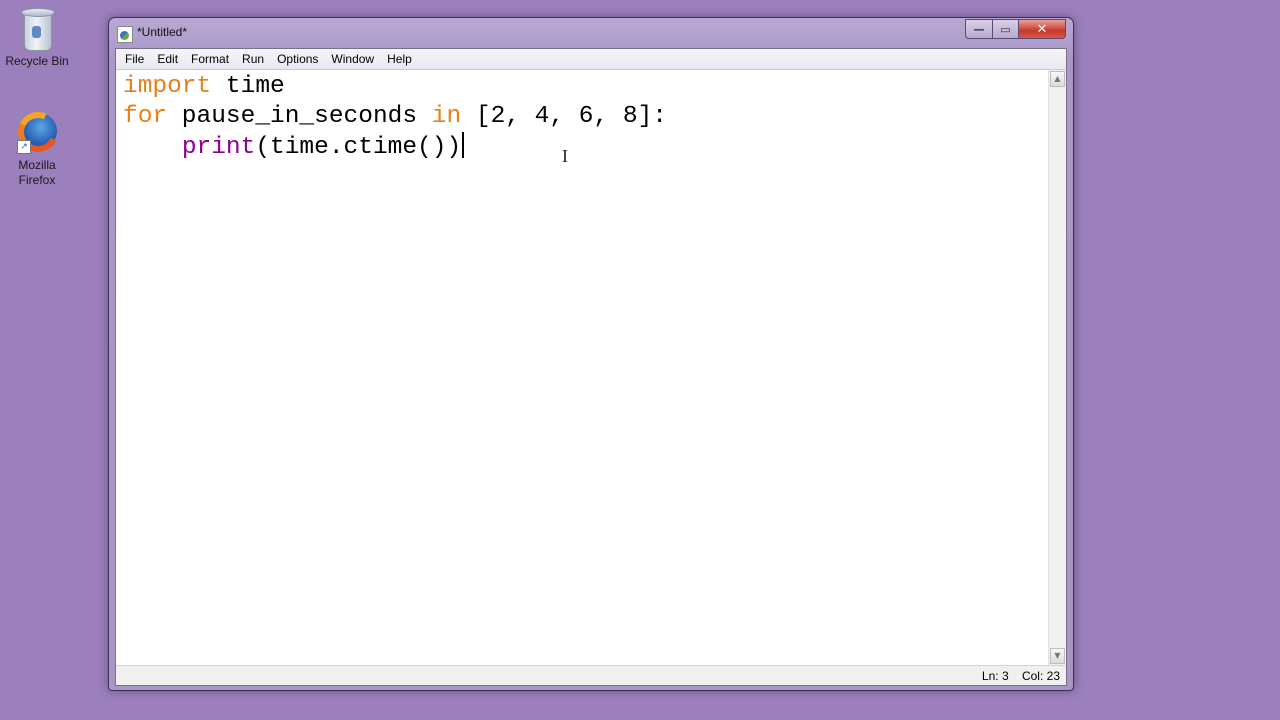  What do you see at coordinates (591, 33) in the screenshot?
I see `title-bar: *Untitled* — ▭ ✕` at bounding box center [591, 33].